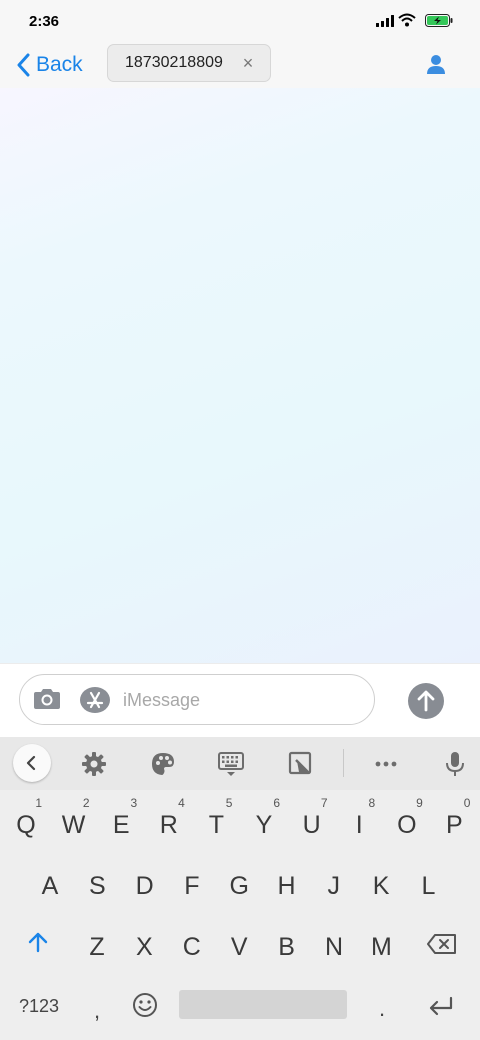 This screenshot has width=480, height=1040. What do you see at coordinates (372, 803) in the screenshot?
I see `key-number-hint: 8` at bounding box center [372, 803].